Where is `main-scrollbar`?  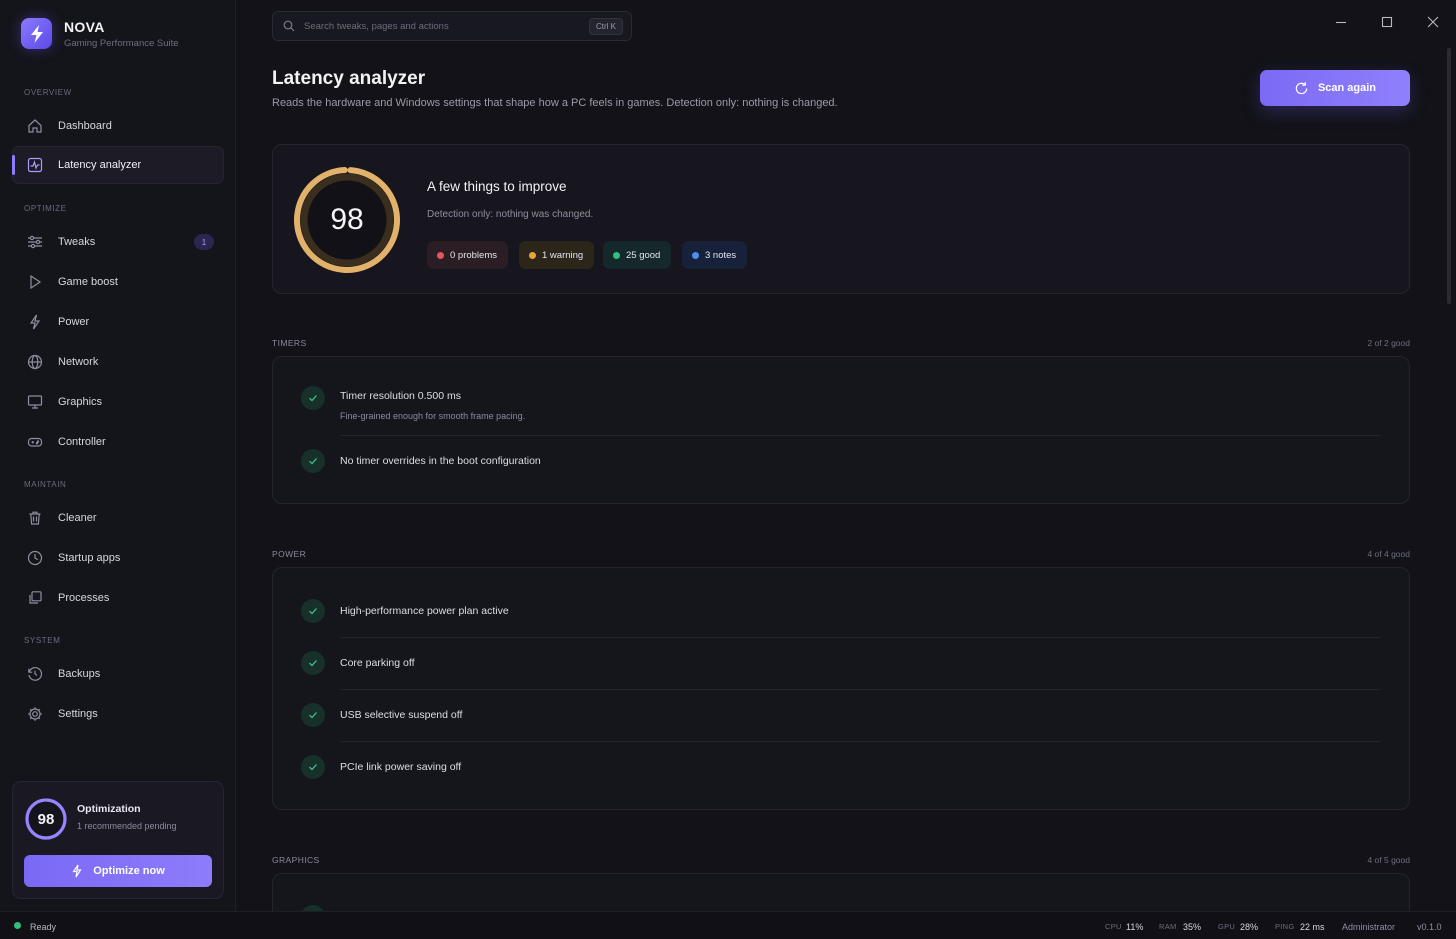 main-scrollbar is located at coordinates (1449, 176).